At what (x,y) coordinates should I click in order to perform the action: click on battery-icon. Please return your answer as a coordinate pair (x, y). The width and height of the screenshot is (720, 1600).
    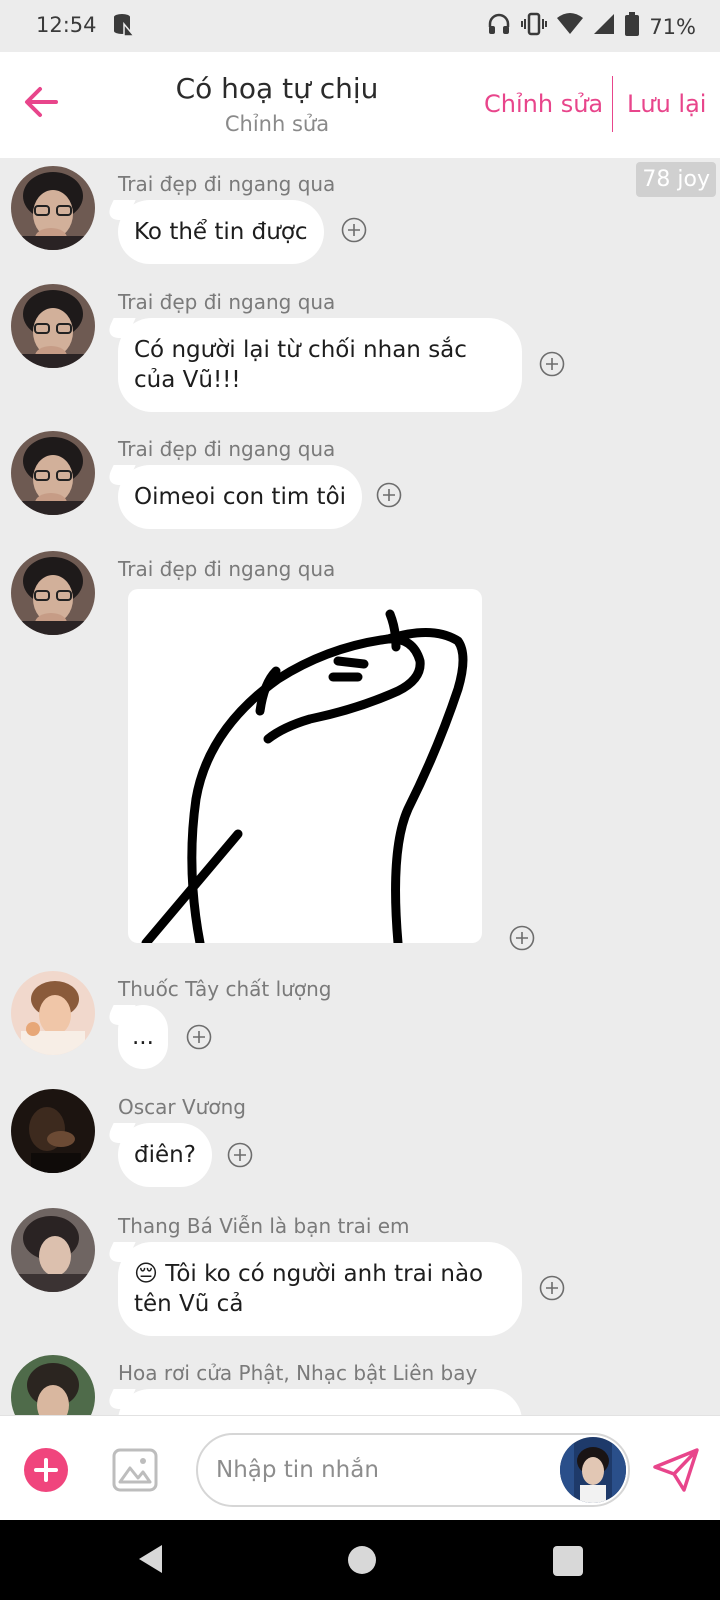
    Looking at the image, I should click on (632, 26).